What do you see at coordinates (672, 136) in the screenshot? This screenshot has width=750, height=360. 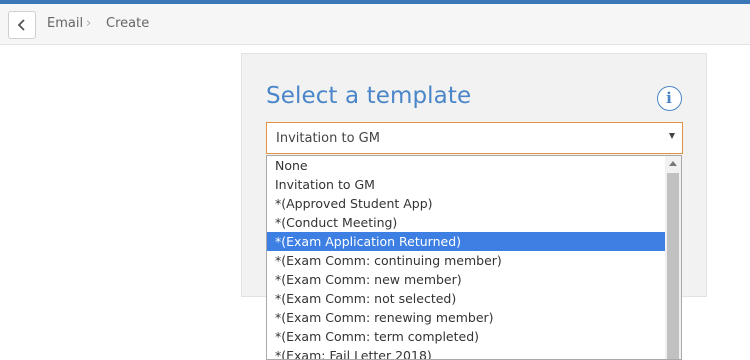 I see `caret-down-icon` at bounding box center [672, 136].